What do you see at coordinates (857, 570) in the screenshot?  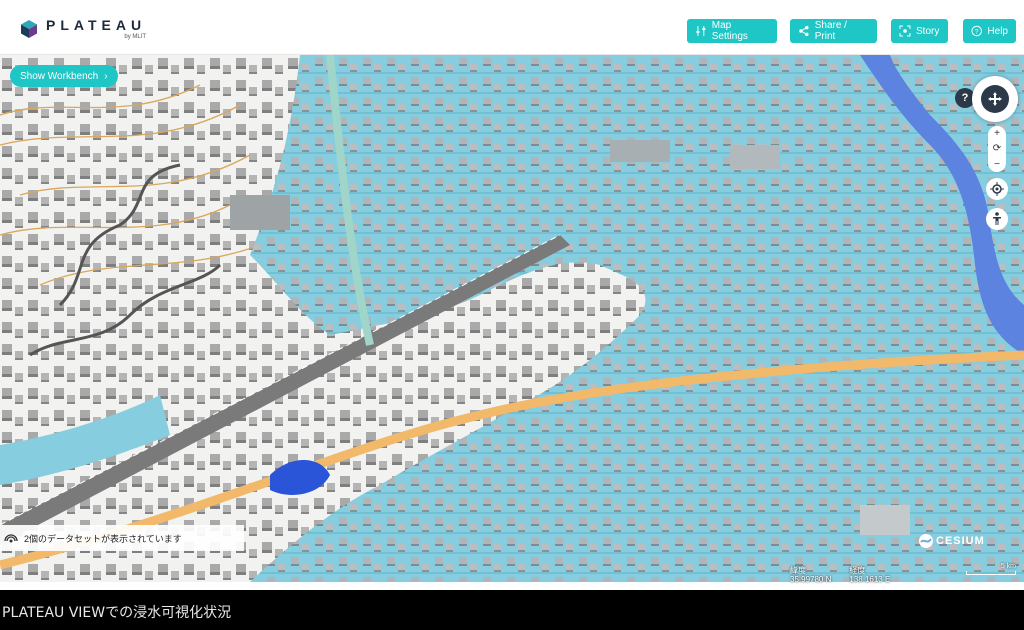 I see `lon-label: 経度` at bounding box center [857, 570].